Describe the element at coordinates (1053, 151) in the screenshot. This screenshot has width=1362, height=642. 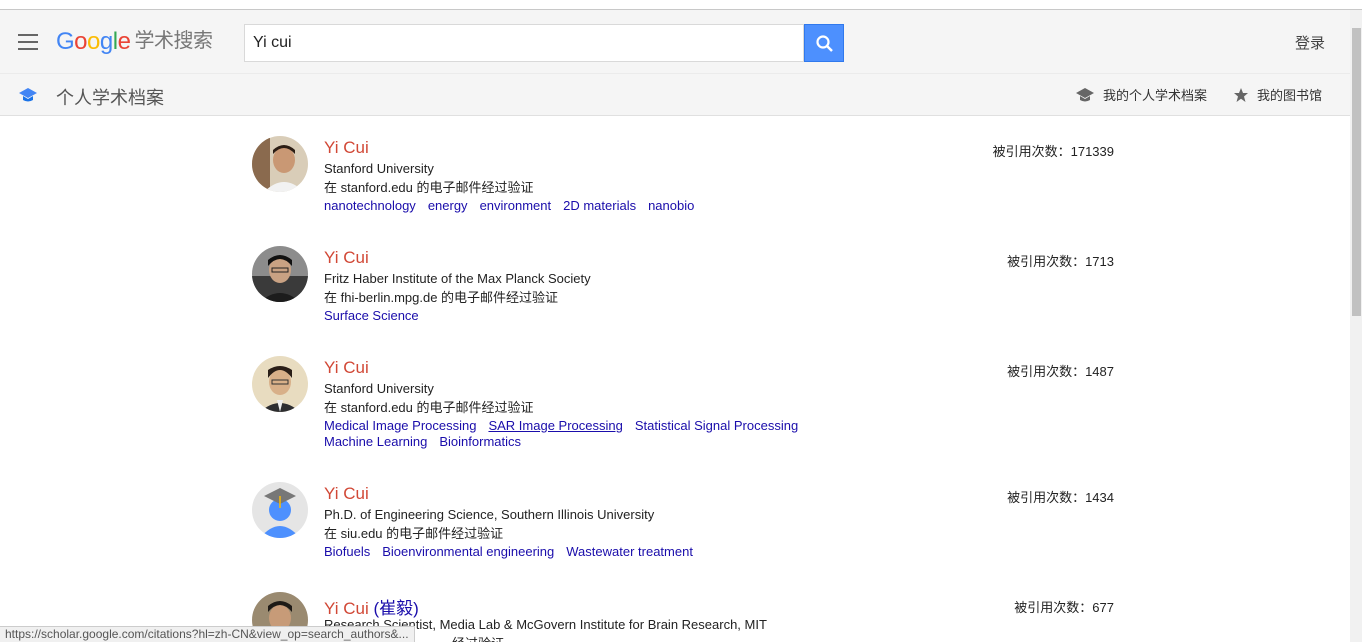
I see `citation-count: 被引用次数：171339` at that location.